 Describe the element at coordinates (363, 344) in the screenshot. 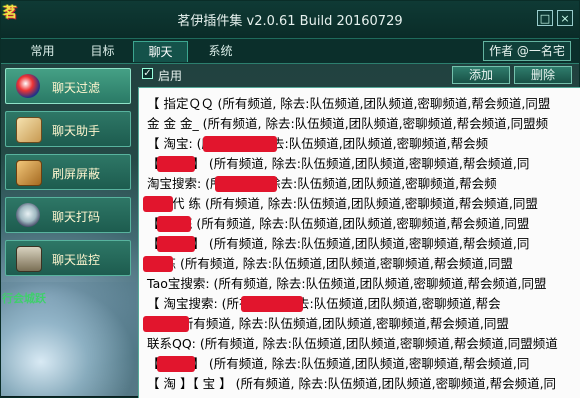

I see `list-item: 联系QQ: (所有频道, 除去:队伍频道,团队频道,密聊频道,帮会频道,同盟频道` at that location.